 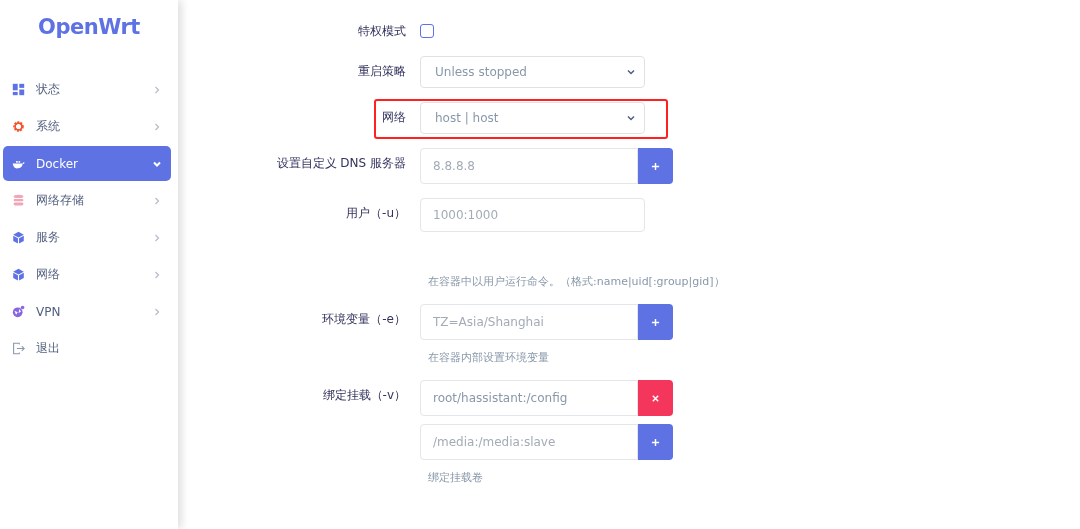 What do you see at coordinates (87, 348) in the screenshot?
I see `sidebar-item: 退出` at bounding box center [87, 348].